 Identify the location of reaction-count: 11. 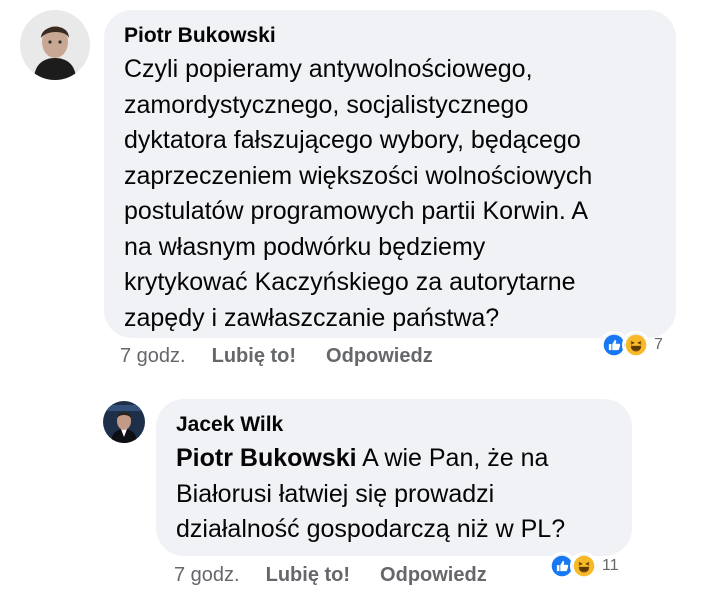
(610, 565).